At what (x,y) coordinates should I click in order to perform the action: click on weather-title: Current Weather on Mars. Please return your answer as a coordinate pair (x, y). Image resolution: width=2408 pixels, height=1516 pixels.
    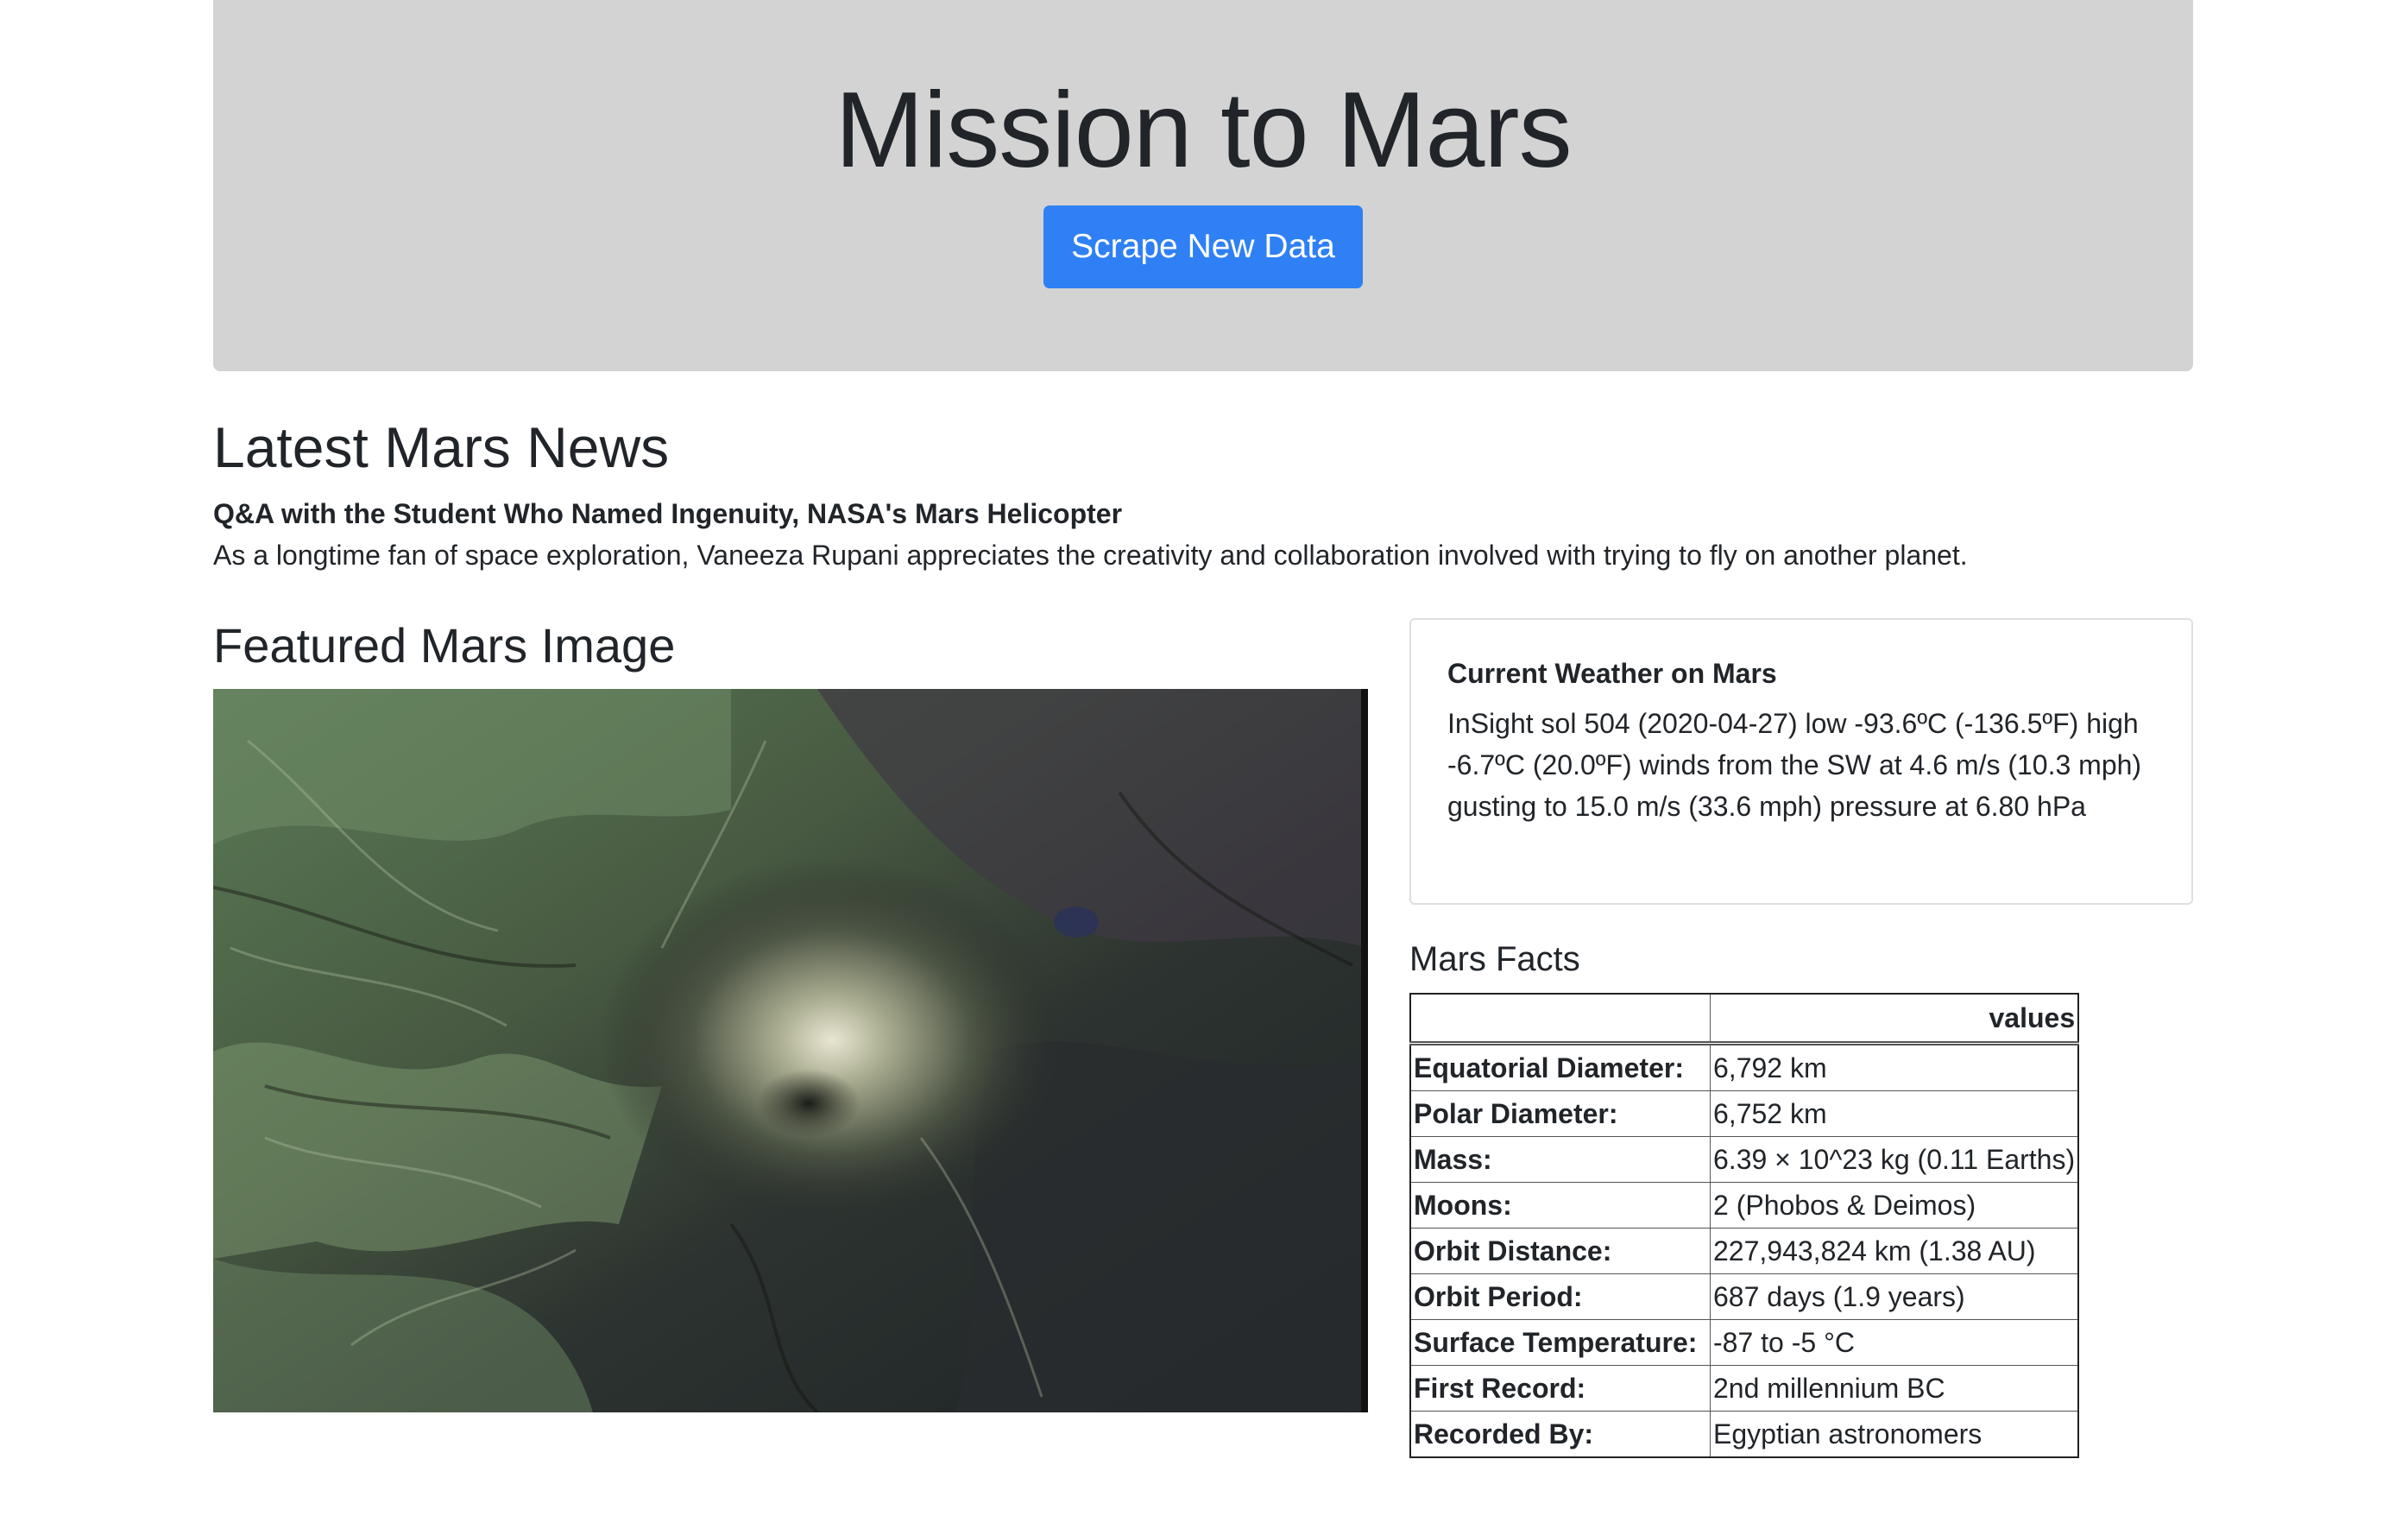
    Looking at the image, I should click on (1612, 673).